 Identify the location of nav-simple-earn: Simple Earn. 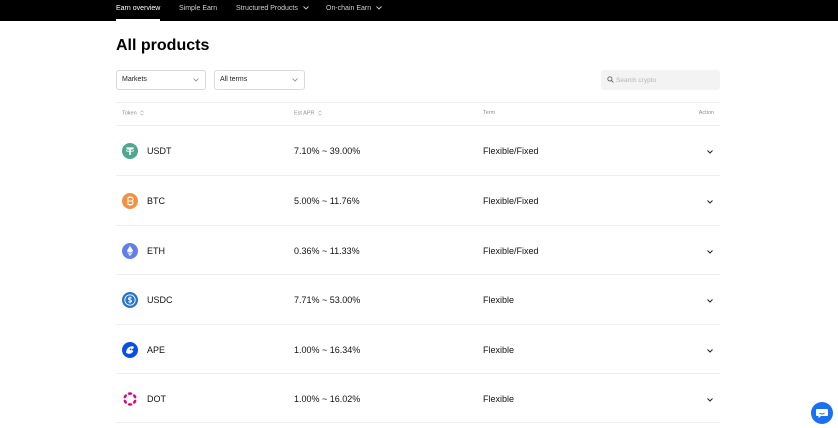
(198, 10).